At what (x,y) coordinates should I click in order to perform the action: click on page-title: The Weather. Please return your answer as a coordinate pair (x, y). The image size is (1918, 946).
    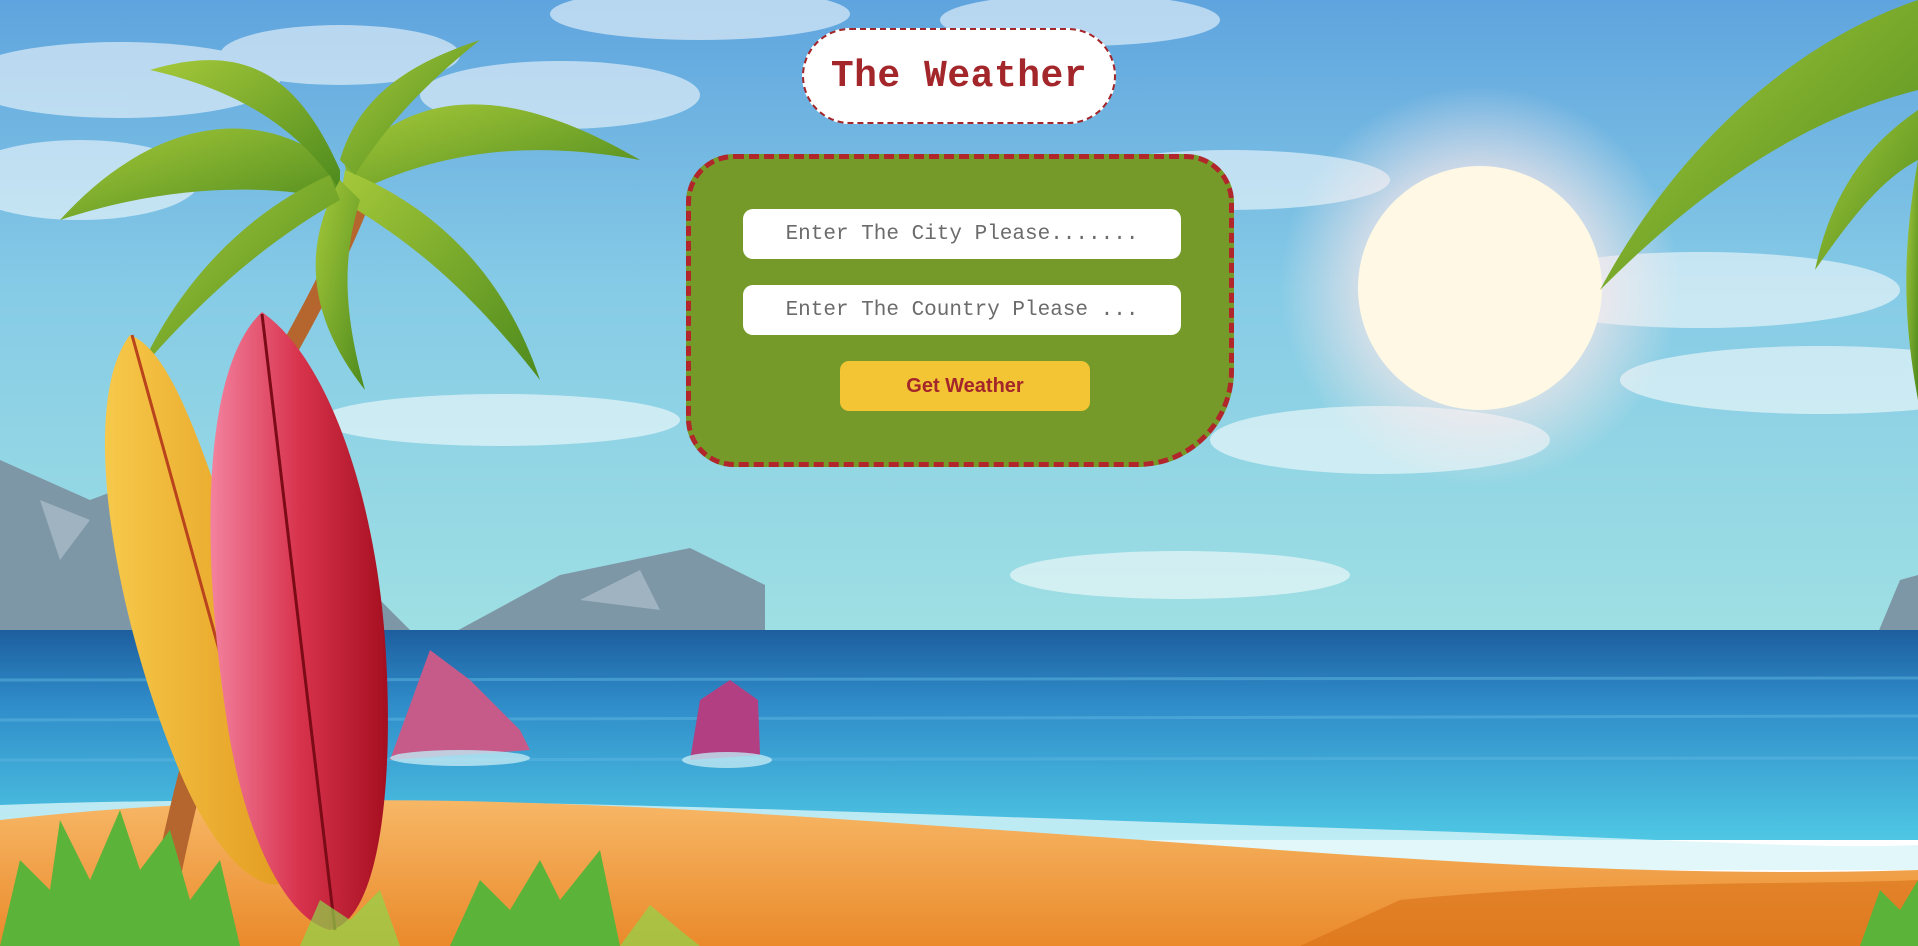
    Looking at the image, I should click on (959, 76).